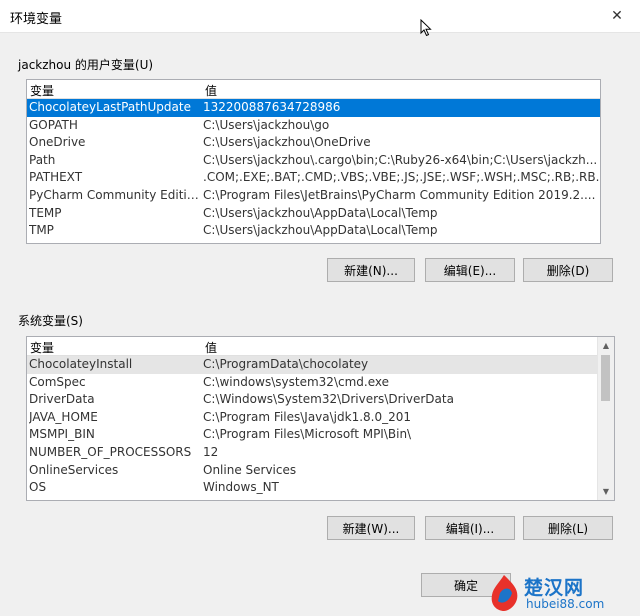  I want to click on variable-value-cell: C:\Windows\System32\Drivers\DriverData, so click(328, 399).